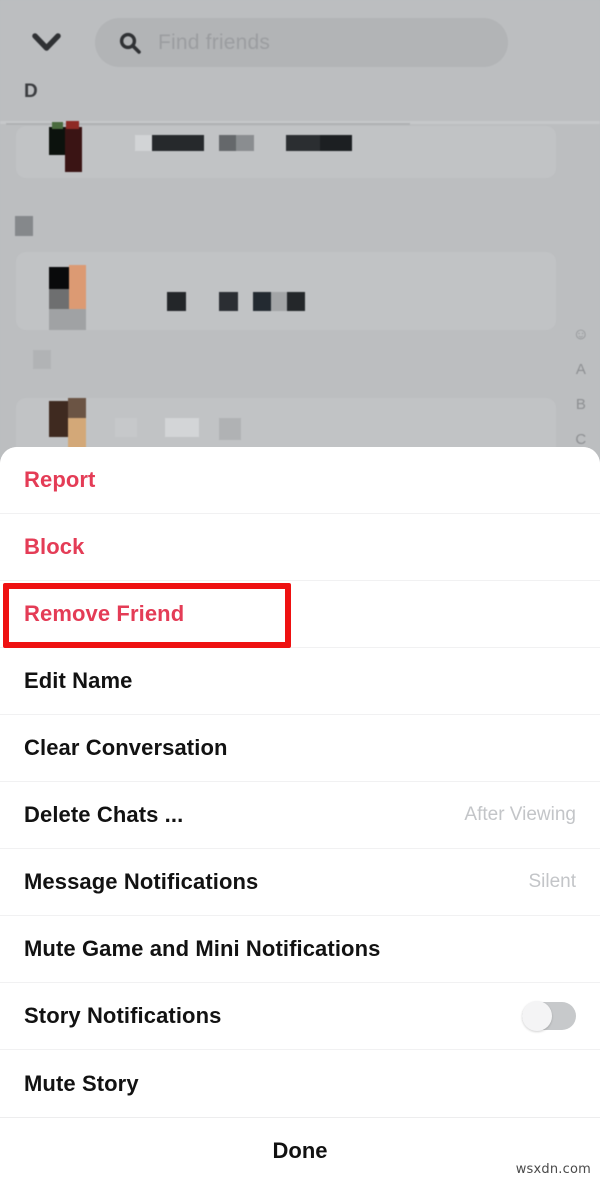 This screenshot has width=600, height=1183. What do you see at coordinates (300, 480) in the screenshot?
I see `menu-item-report: Report` at bounding box center [300, 480].